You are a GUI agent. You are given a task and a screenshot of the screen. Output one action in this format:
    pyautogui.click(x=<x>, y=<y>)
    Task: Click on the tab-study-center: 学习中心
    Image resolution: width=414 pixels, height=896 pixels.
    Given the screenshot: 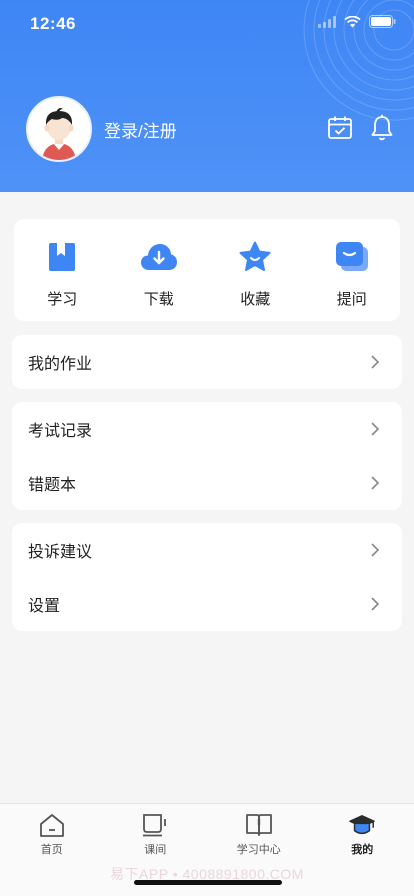 What is the action you would take?
    pyautogui.click(x=259, y=832)
    